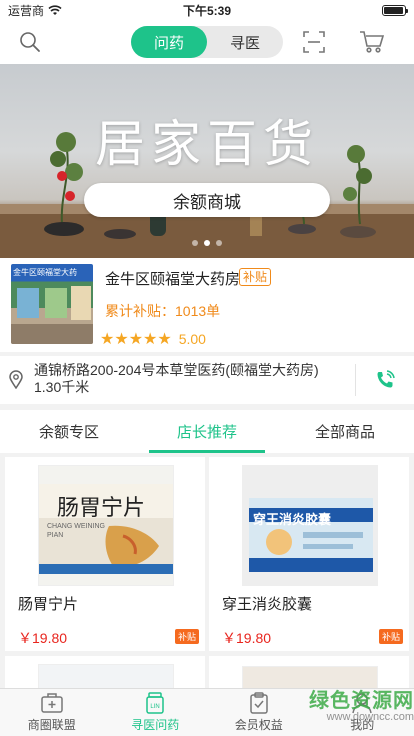 The height and width of the screenshot is (736, 414). What do you see at coordinates (292, 519) in the screenshot?
I see `box-title: 穿王消炎胶囊` at bounding box center [292, 519].